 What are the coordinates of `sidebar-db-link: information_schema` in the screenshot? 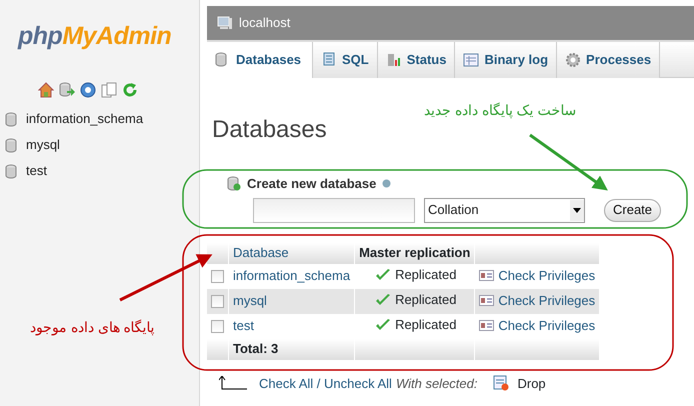 It's located at (85, 119).